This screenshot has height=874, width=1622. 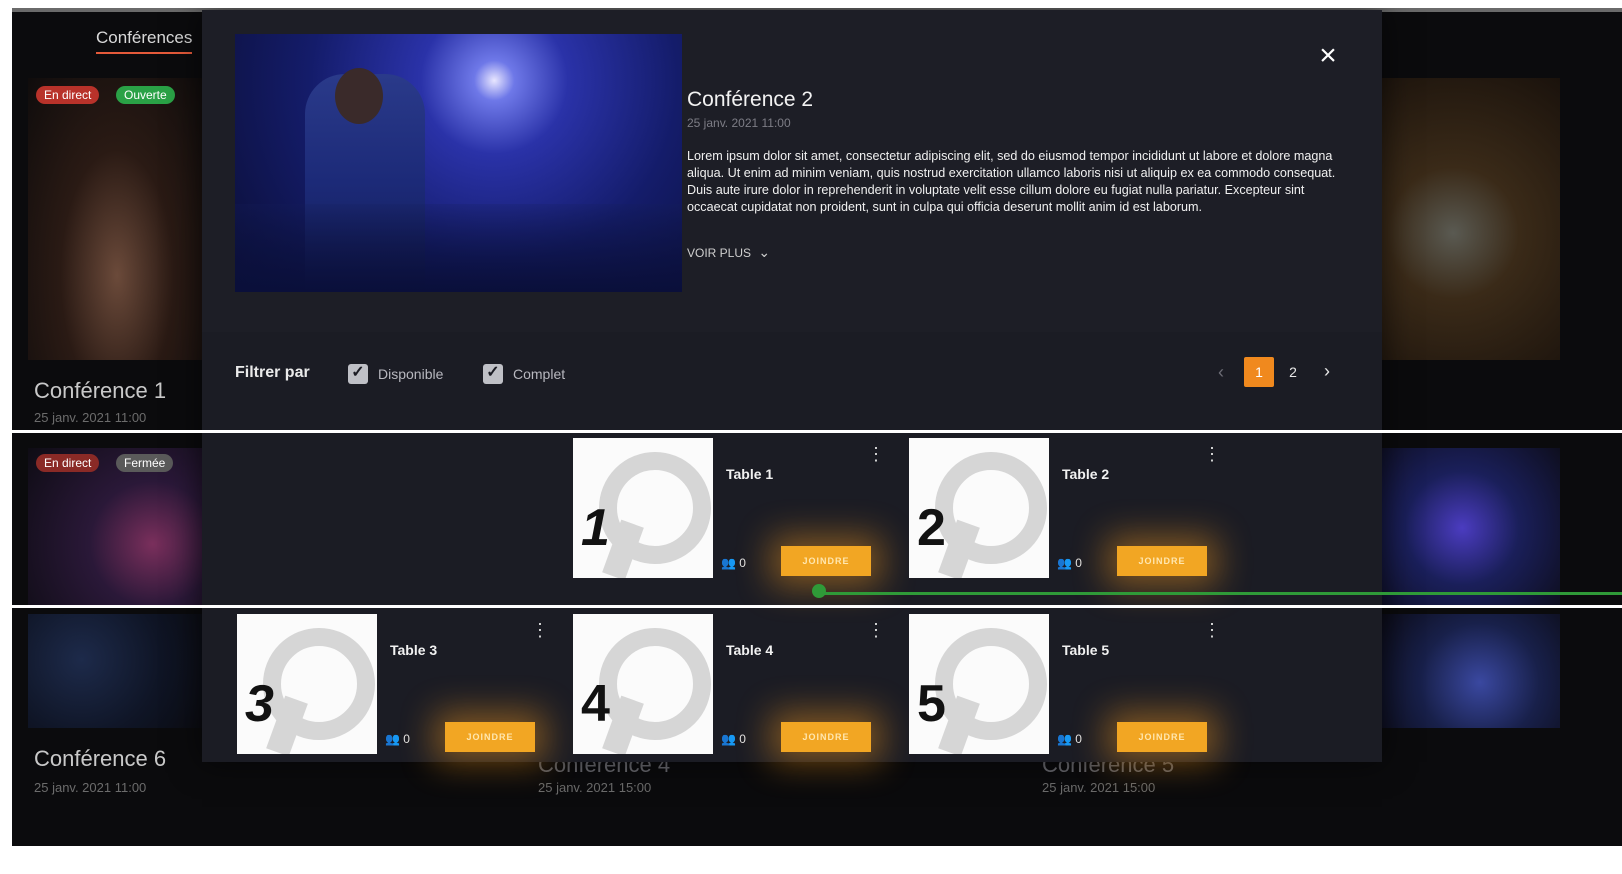 I want to click on conference-hero-image, so click(x=458, y=163).